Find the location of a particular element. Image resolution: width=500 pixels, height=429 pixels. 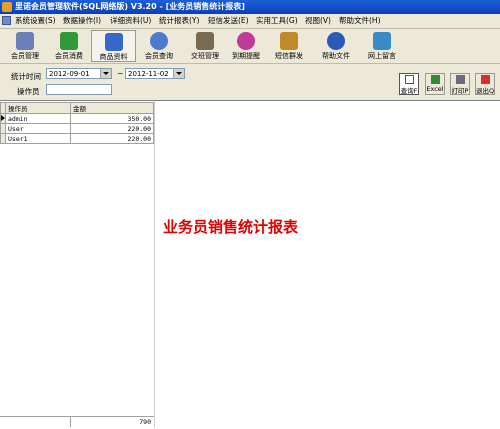

shift-icon is located at coordinates (205, 41).